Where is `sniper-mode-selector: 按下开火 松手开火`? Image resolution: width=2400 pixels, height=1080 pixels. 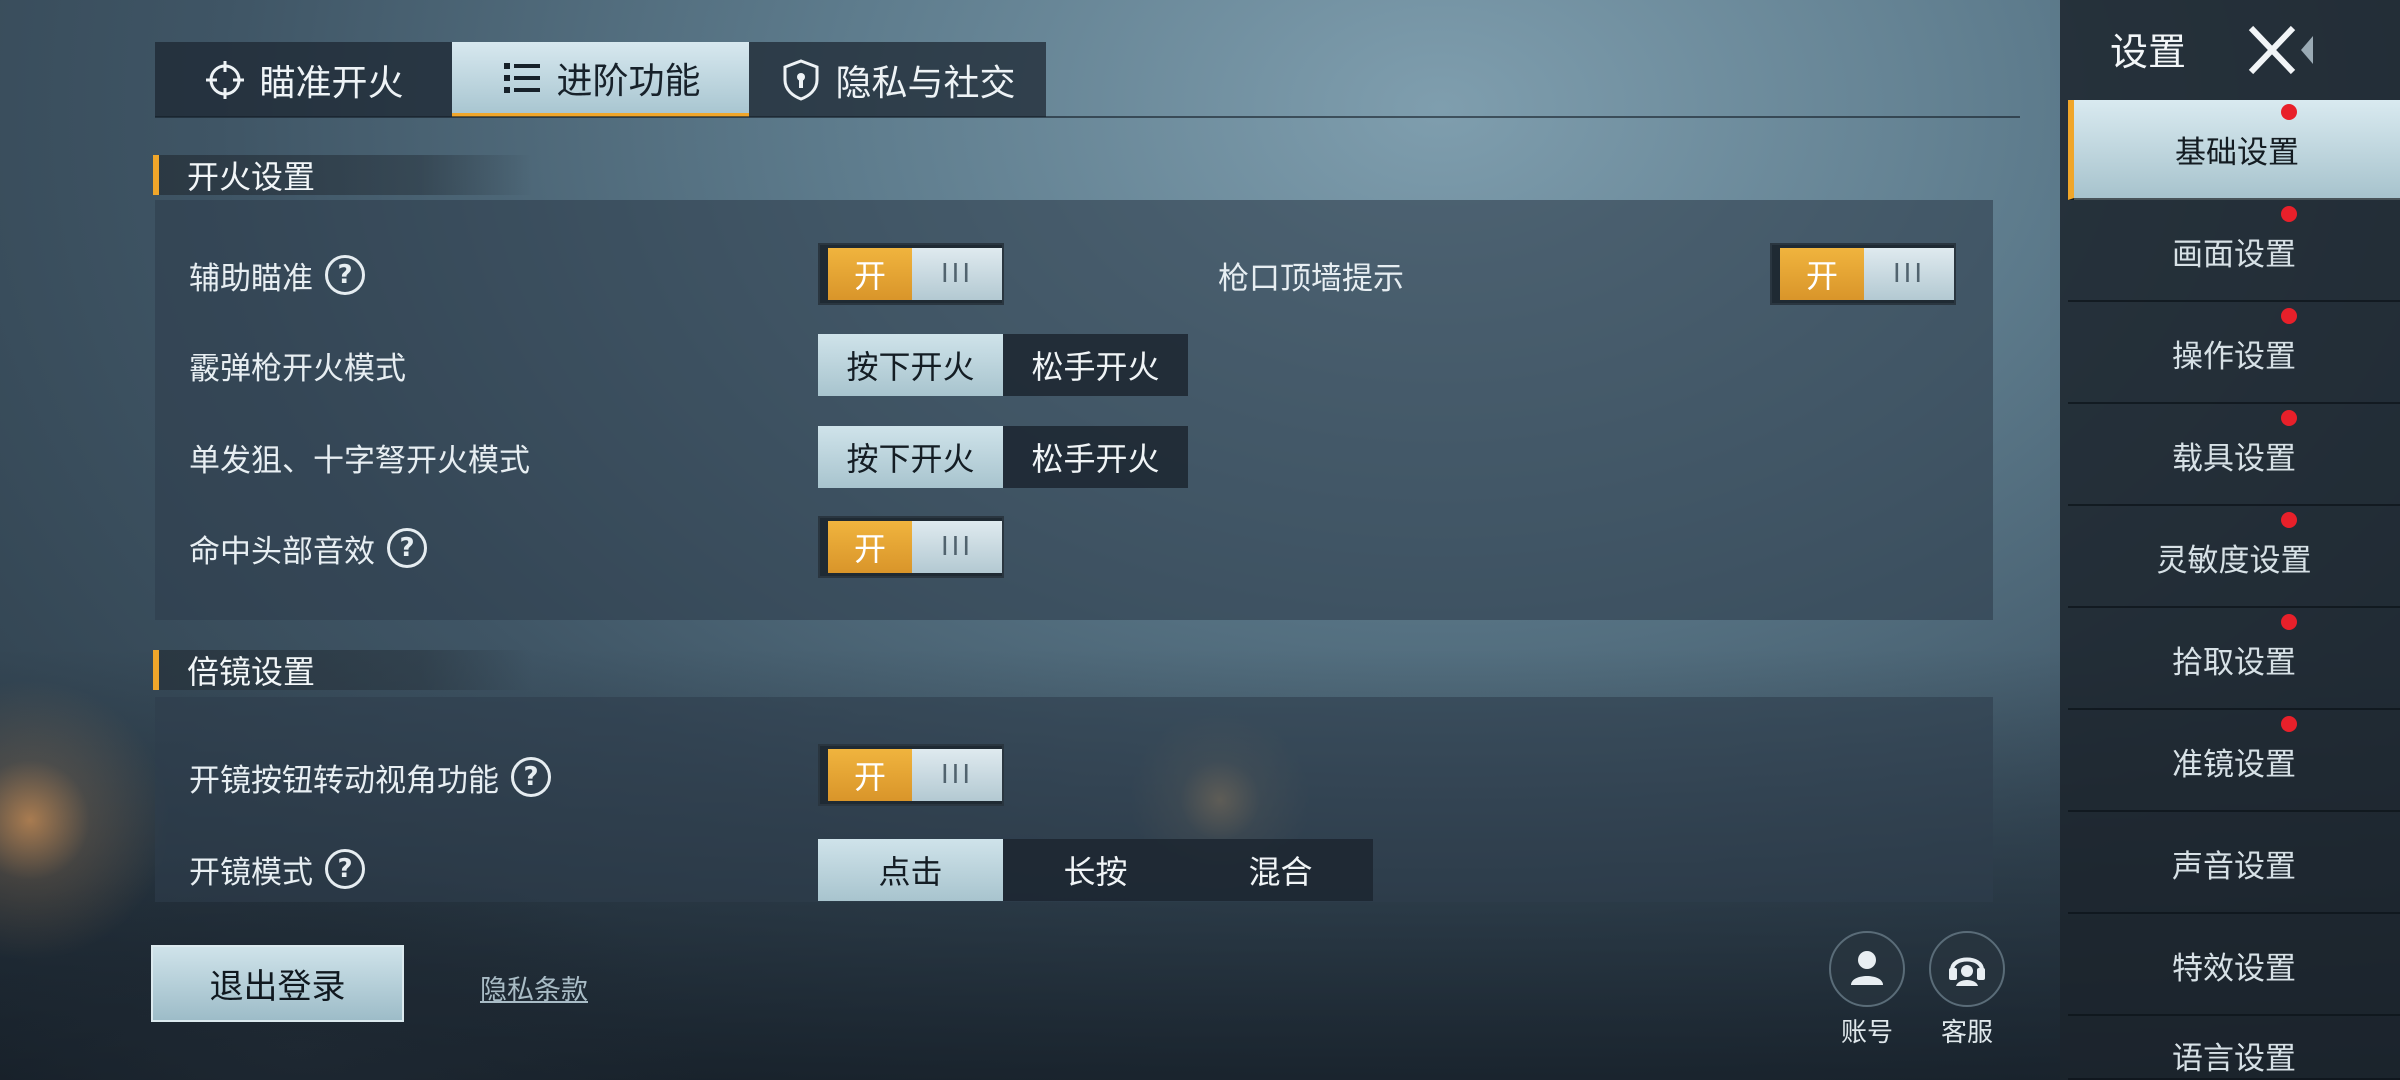 sniper-mode-selector: 按下开火 松手开火 is located at coordinates (1003, 457).